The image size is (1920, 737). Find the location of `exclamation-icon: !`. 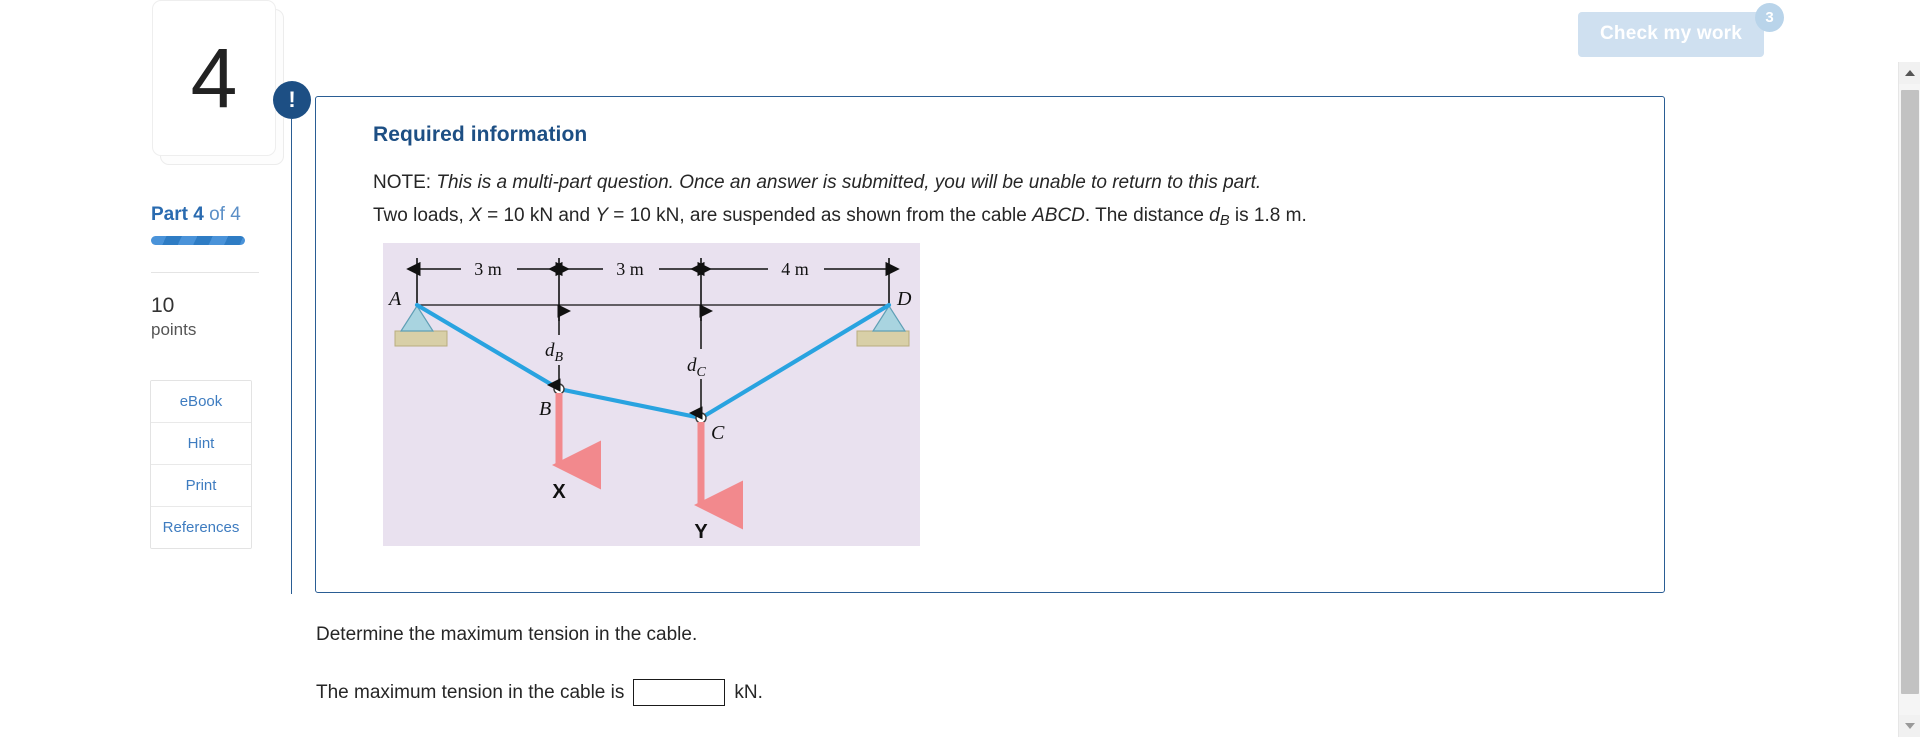

exclamation-icon: ! is located at coordinates (292, 100).